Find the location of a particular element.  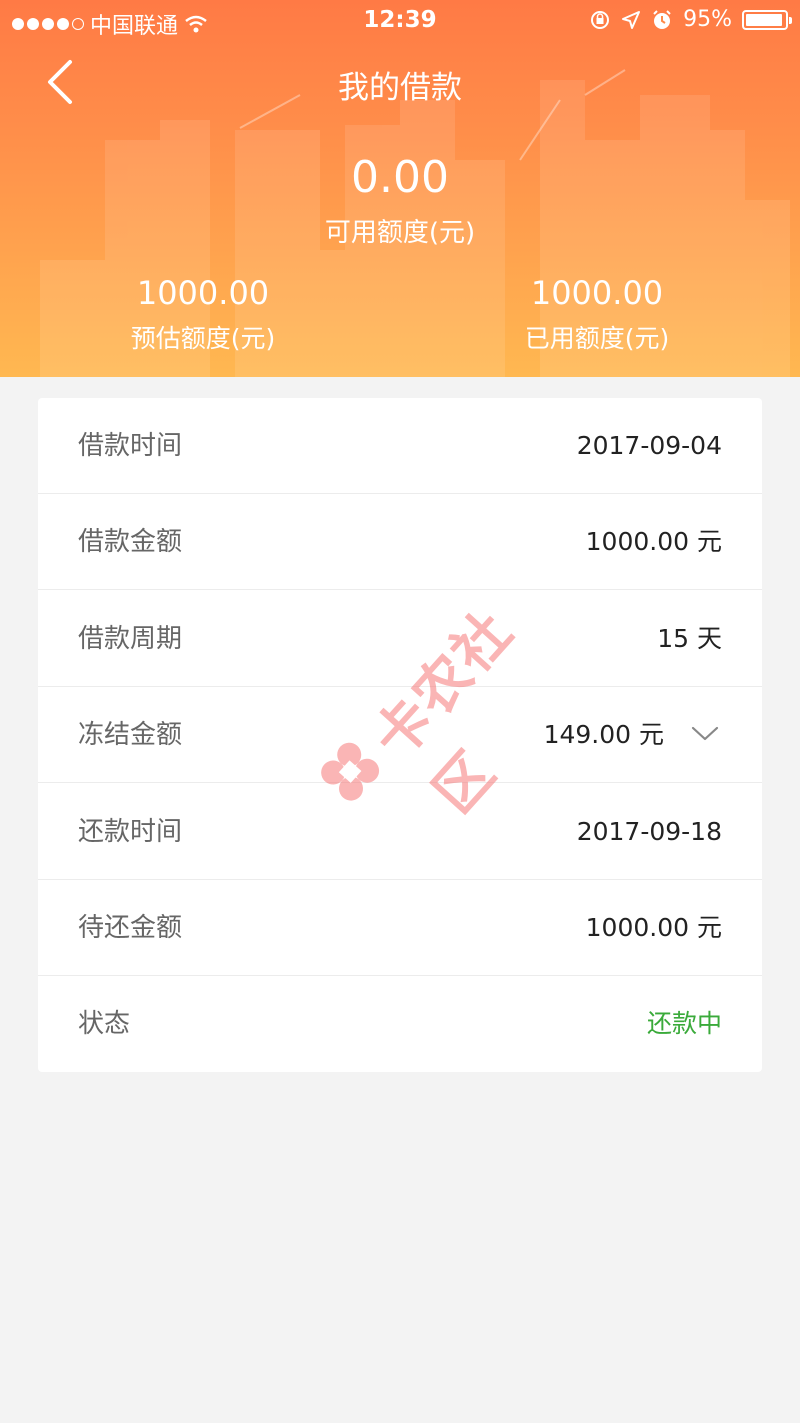

rotation-lock-icon is located at coordinates (600, 19).